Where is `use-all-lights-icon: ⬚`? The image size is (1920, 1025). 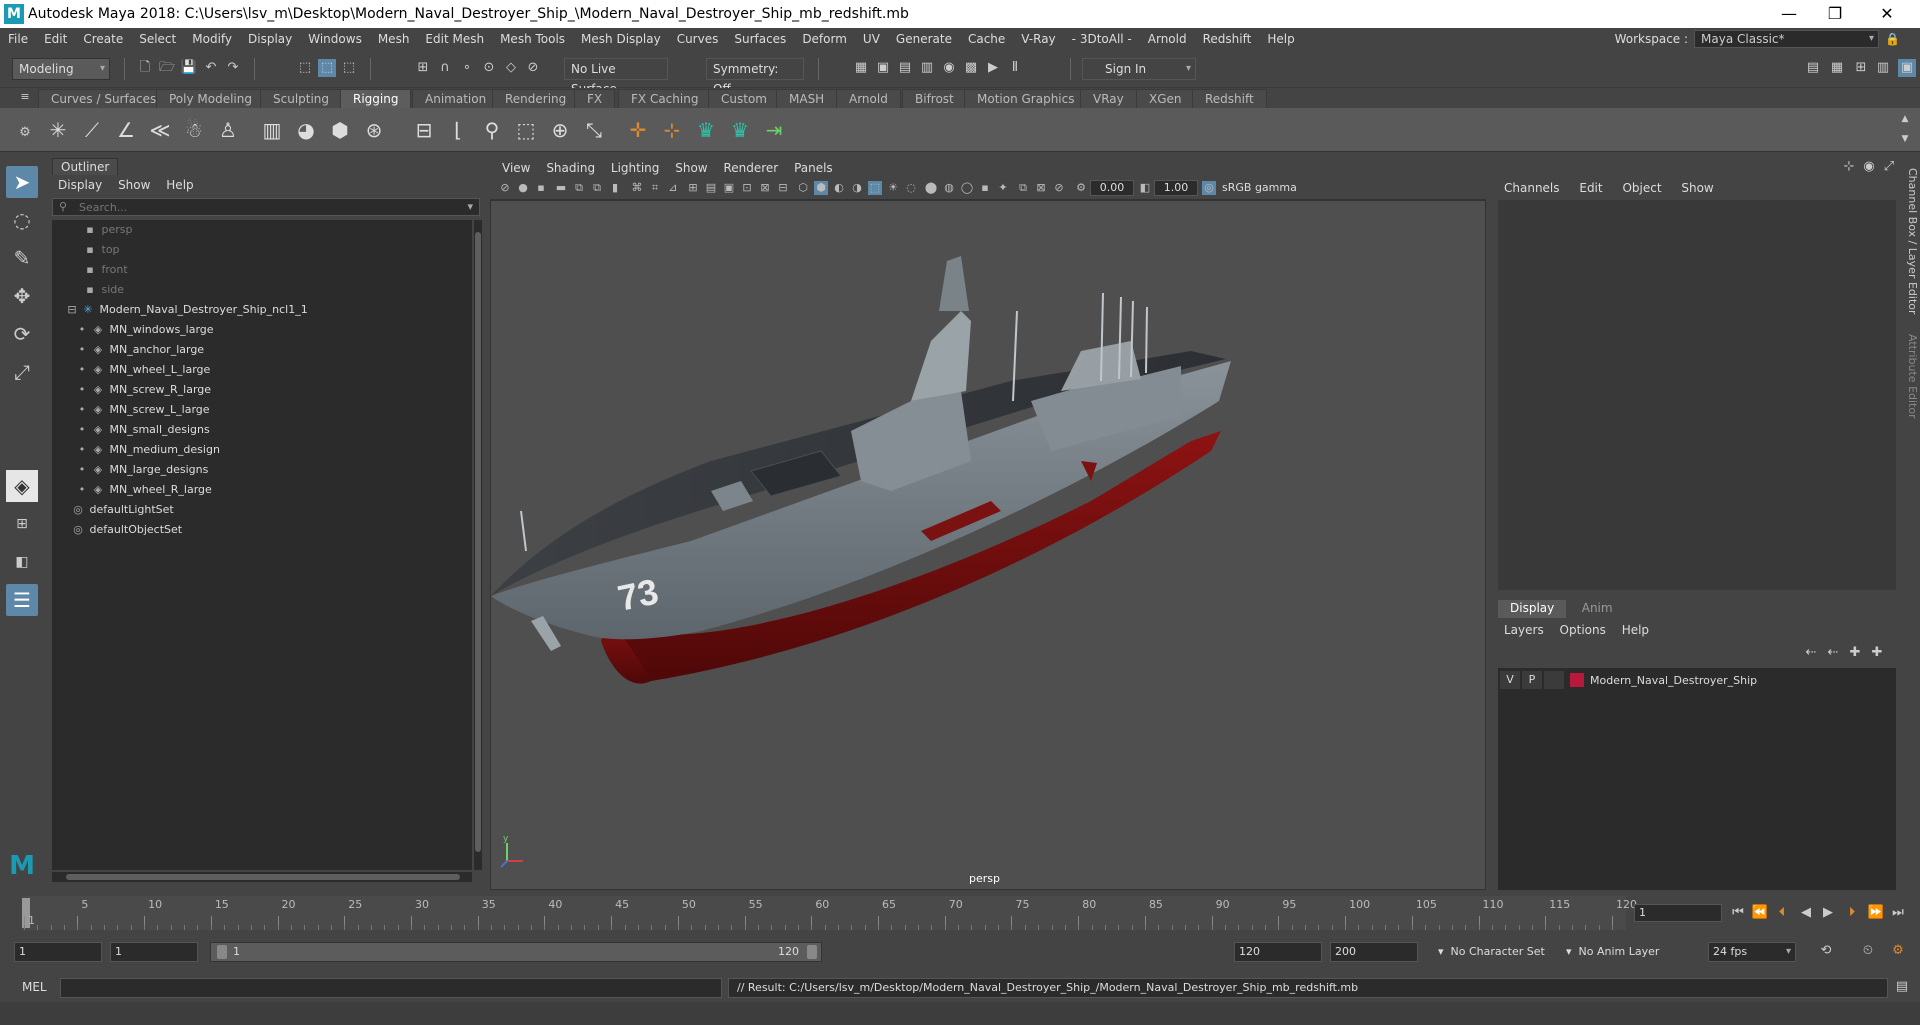
use-all-lights-icon: ⬚ is located at coordinates (875, 188).